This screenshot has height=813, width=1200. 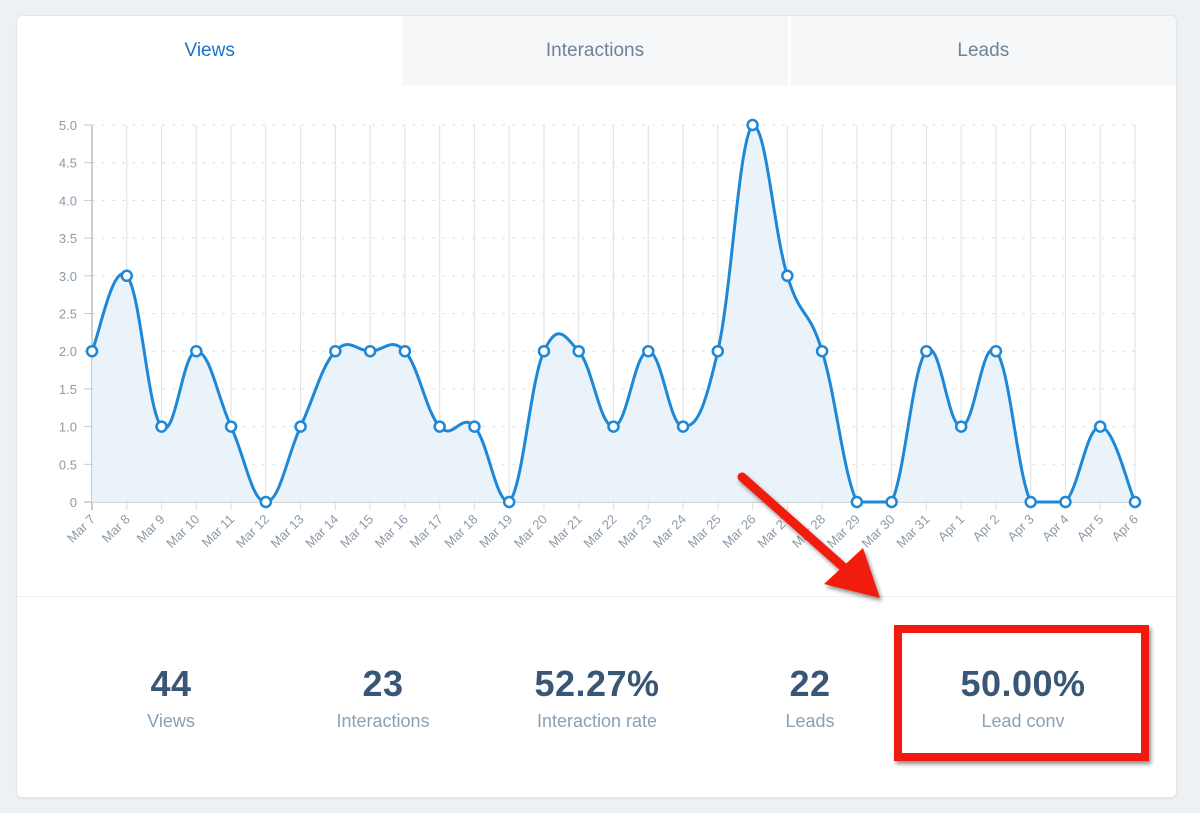 What do you see at coordinates (597, 683) in the screenshot?
I see `stat-value: 52.27%` at bounding box center [597, 683].